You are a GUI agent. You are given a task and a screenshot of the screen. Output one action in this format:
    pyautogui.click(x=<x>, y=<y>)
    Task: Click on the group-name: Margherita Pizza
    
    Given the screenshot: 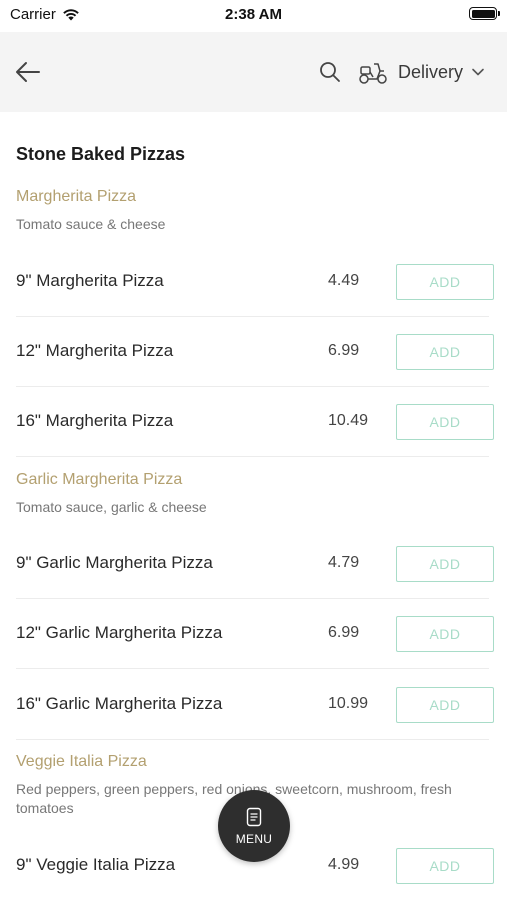 What is the action you would take?
    pyautogui.click(x=76, y=196)
    